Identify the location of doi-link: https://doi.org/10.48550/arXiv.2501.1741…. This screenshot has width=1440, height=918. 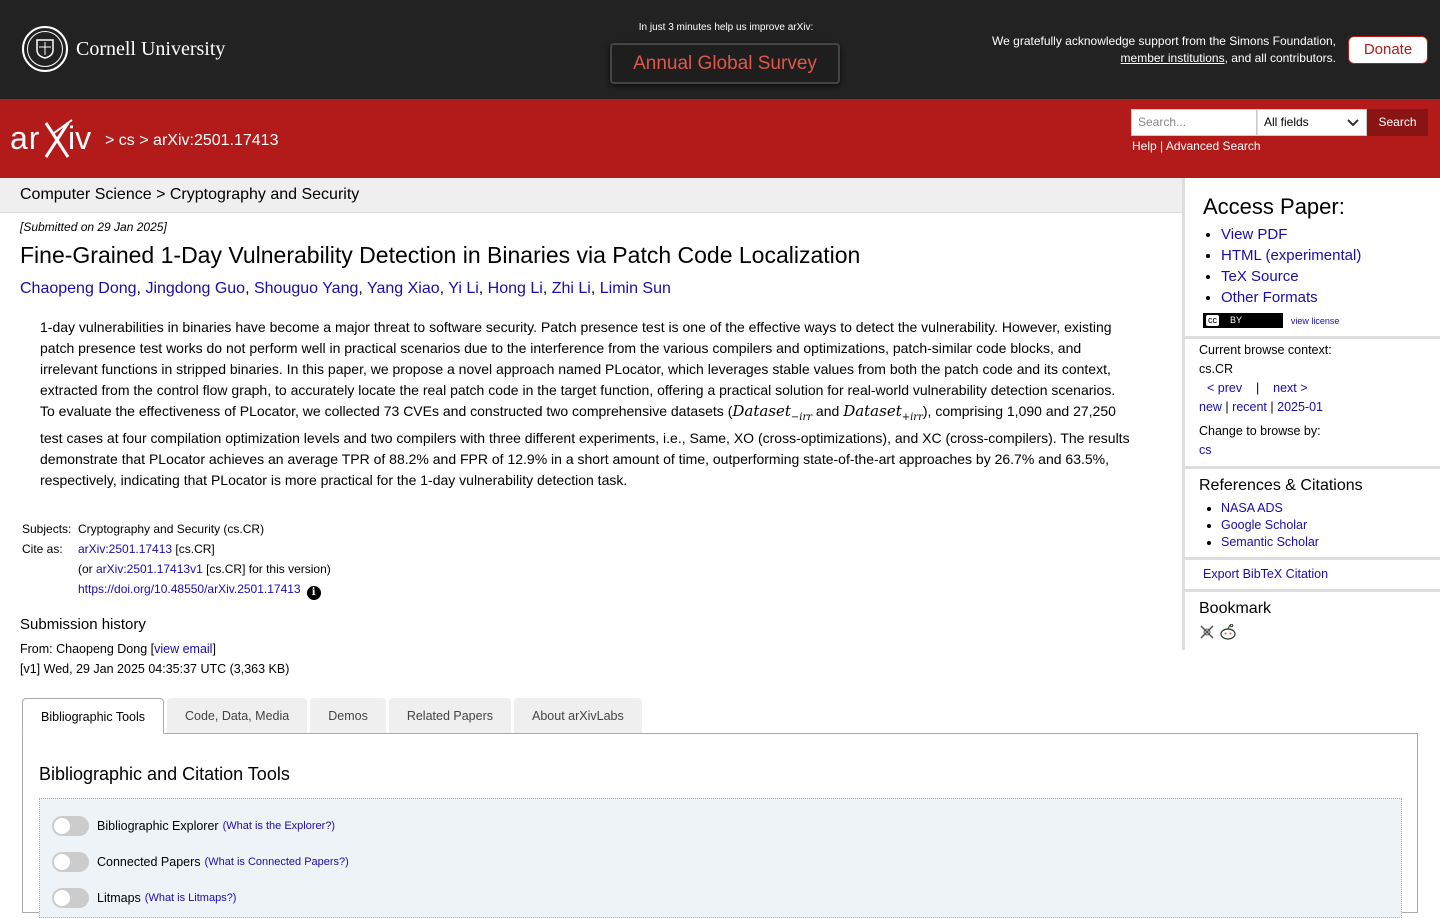
(189, 589).